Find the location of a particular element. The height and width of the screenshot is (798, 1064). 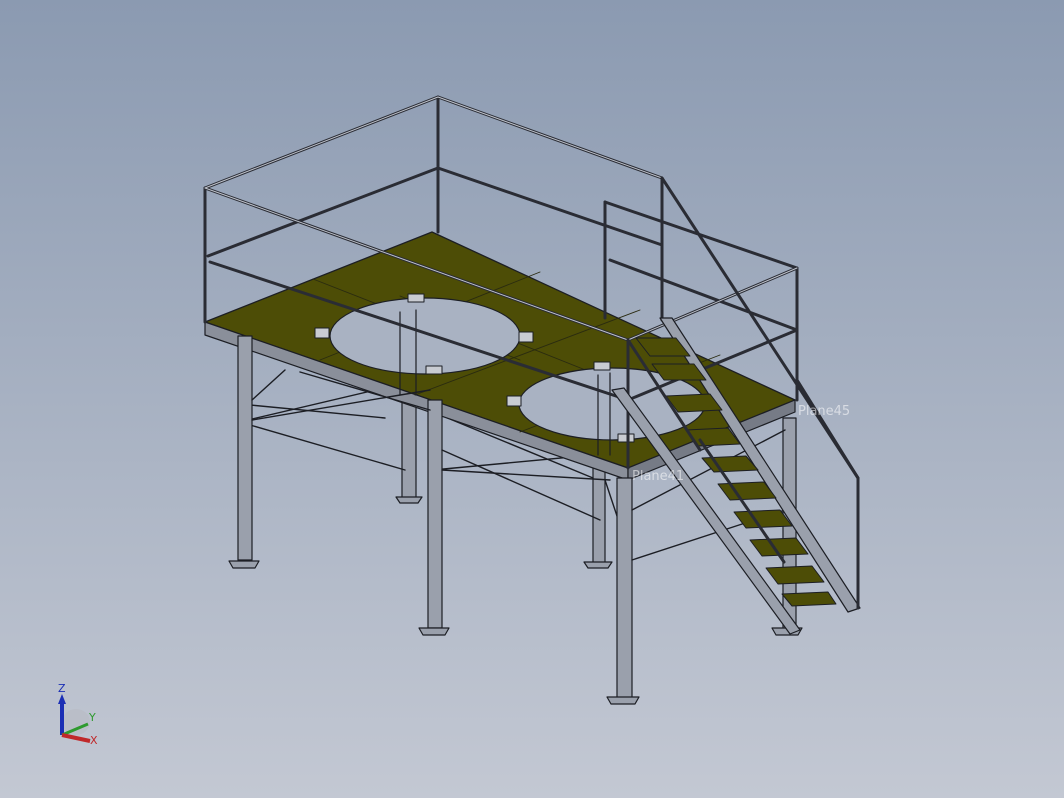

axis-x-icon is located at coordinates (76, 738).